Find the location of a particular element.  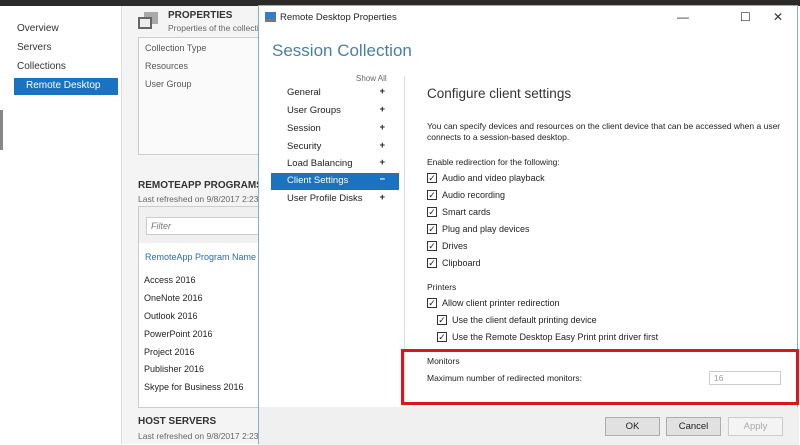

redirect-label: Enable redirection for the following: is located at coordinates (493, 162).